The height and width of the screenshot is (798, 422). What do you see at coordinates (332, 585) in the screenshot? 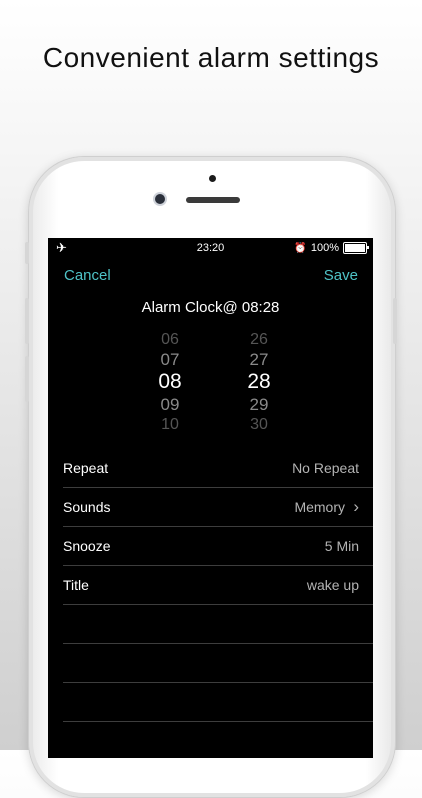
I see `title-value: wake up` at bounding box center [332, 585].